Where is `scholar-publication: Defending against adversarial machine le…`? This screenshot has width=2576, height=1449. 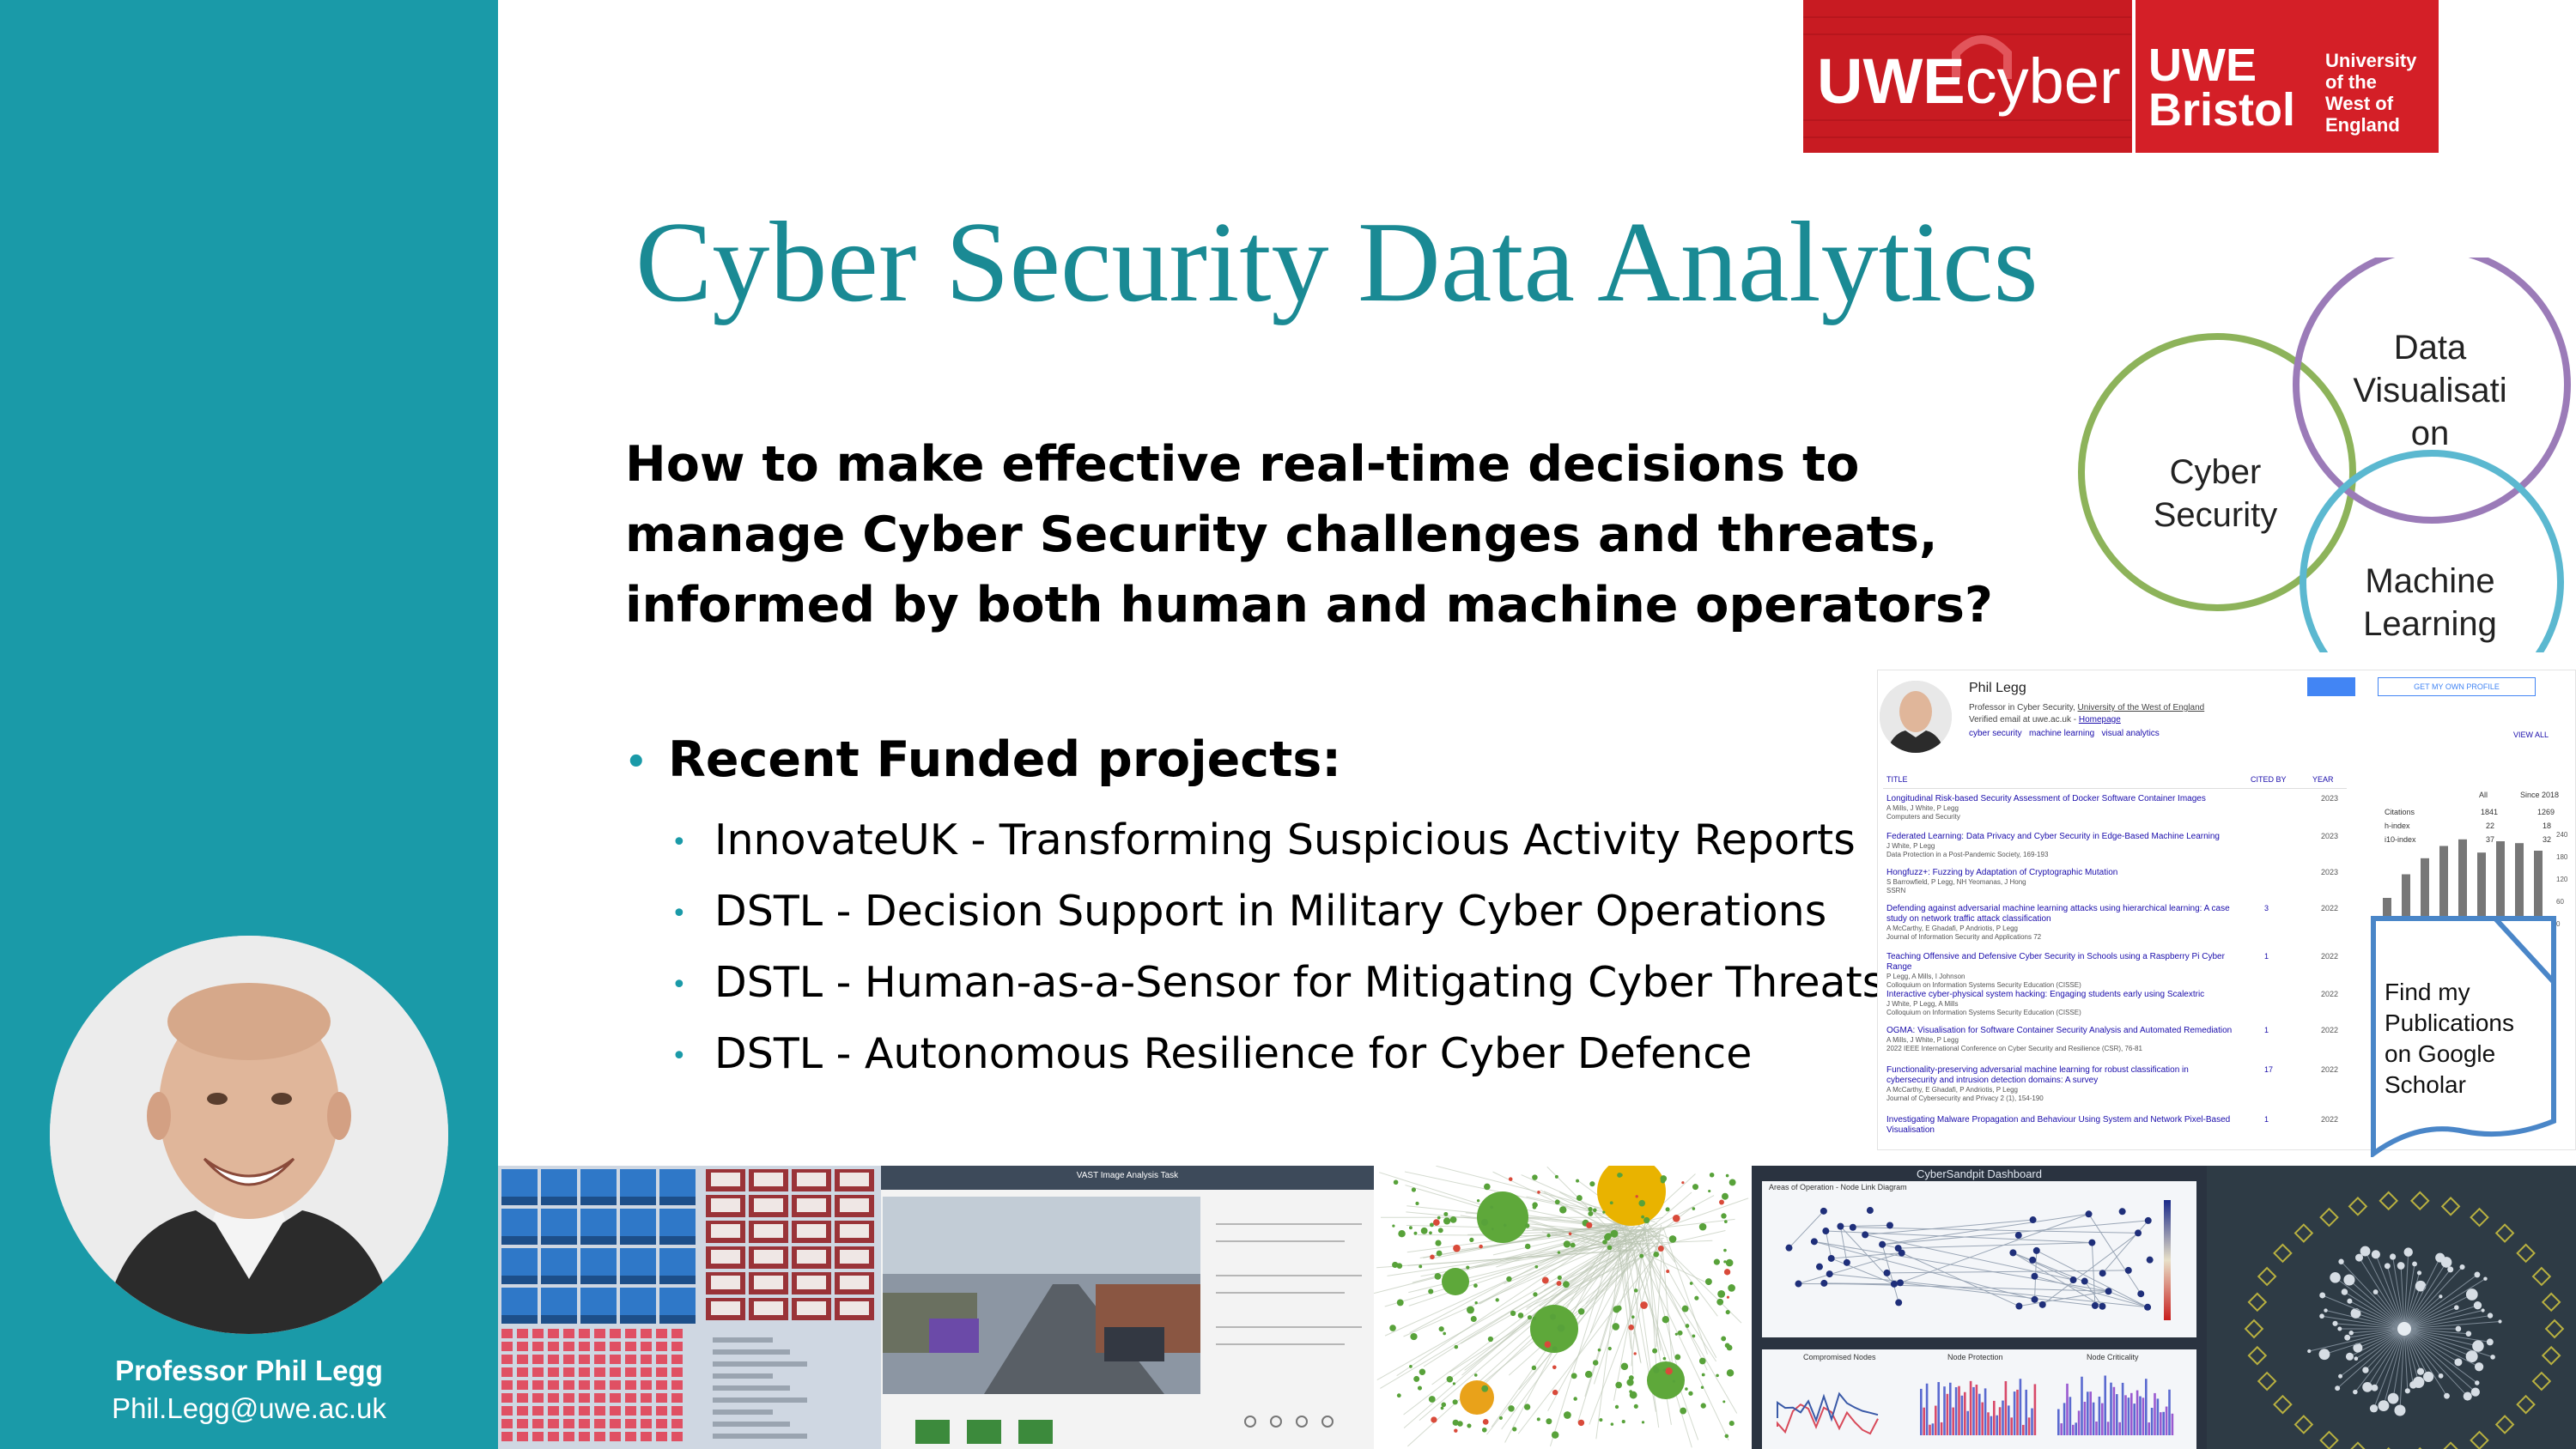 scholar-publication: Defending against adversarial machine le… is located at coordinates (2114, 923).